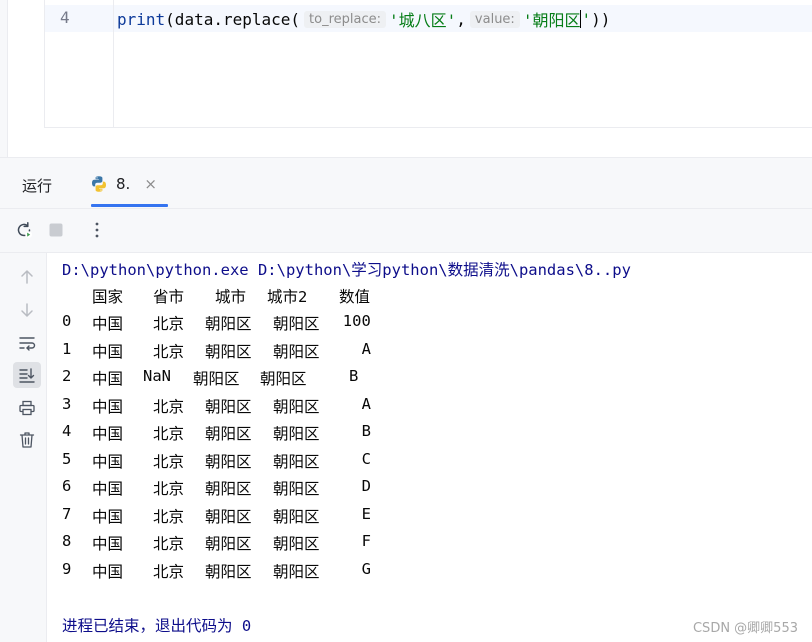 The width and height of the screenshot is (812, 642). What do you see at coordinates (97, 230) in the screenshot?
I see `more-vertical-icon` at bounding box center [97, 230].